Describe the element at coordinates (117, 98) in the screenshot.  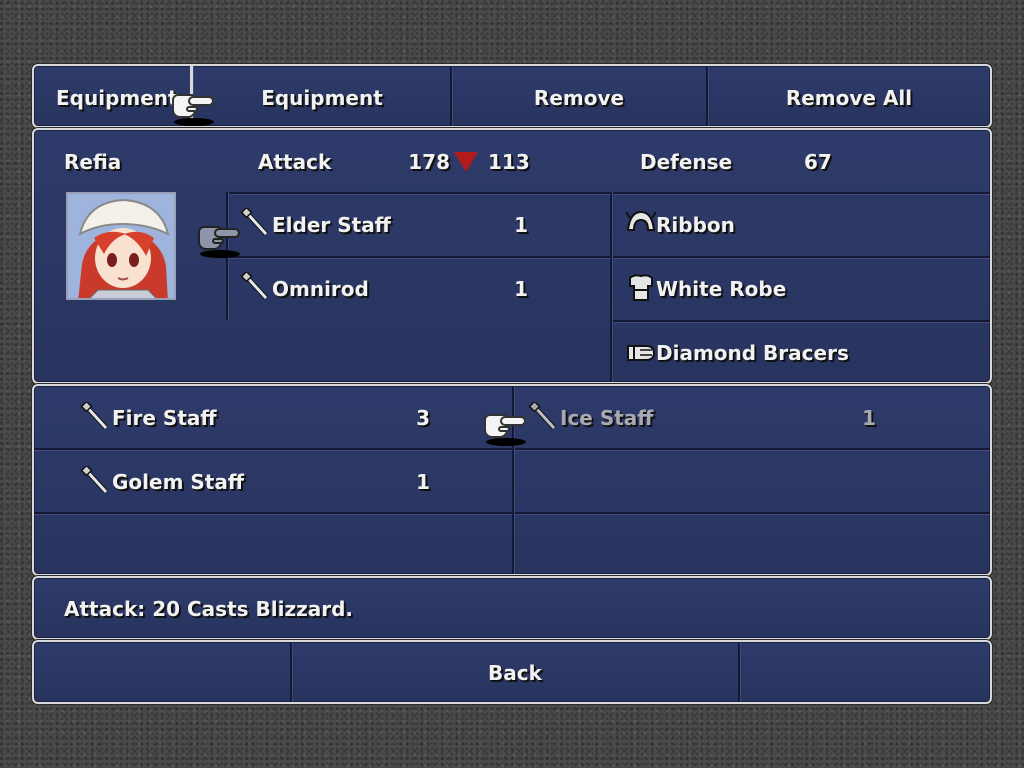
I see `equipment-title: Equipment` at that location.